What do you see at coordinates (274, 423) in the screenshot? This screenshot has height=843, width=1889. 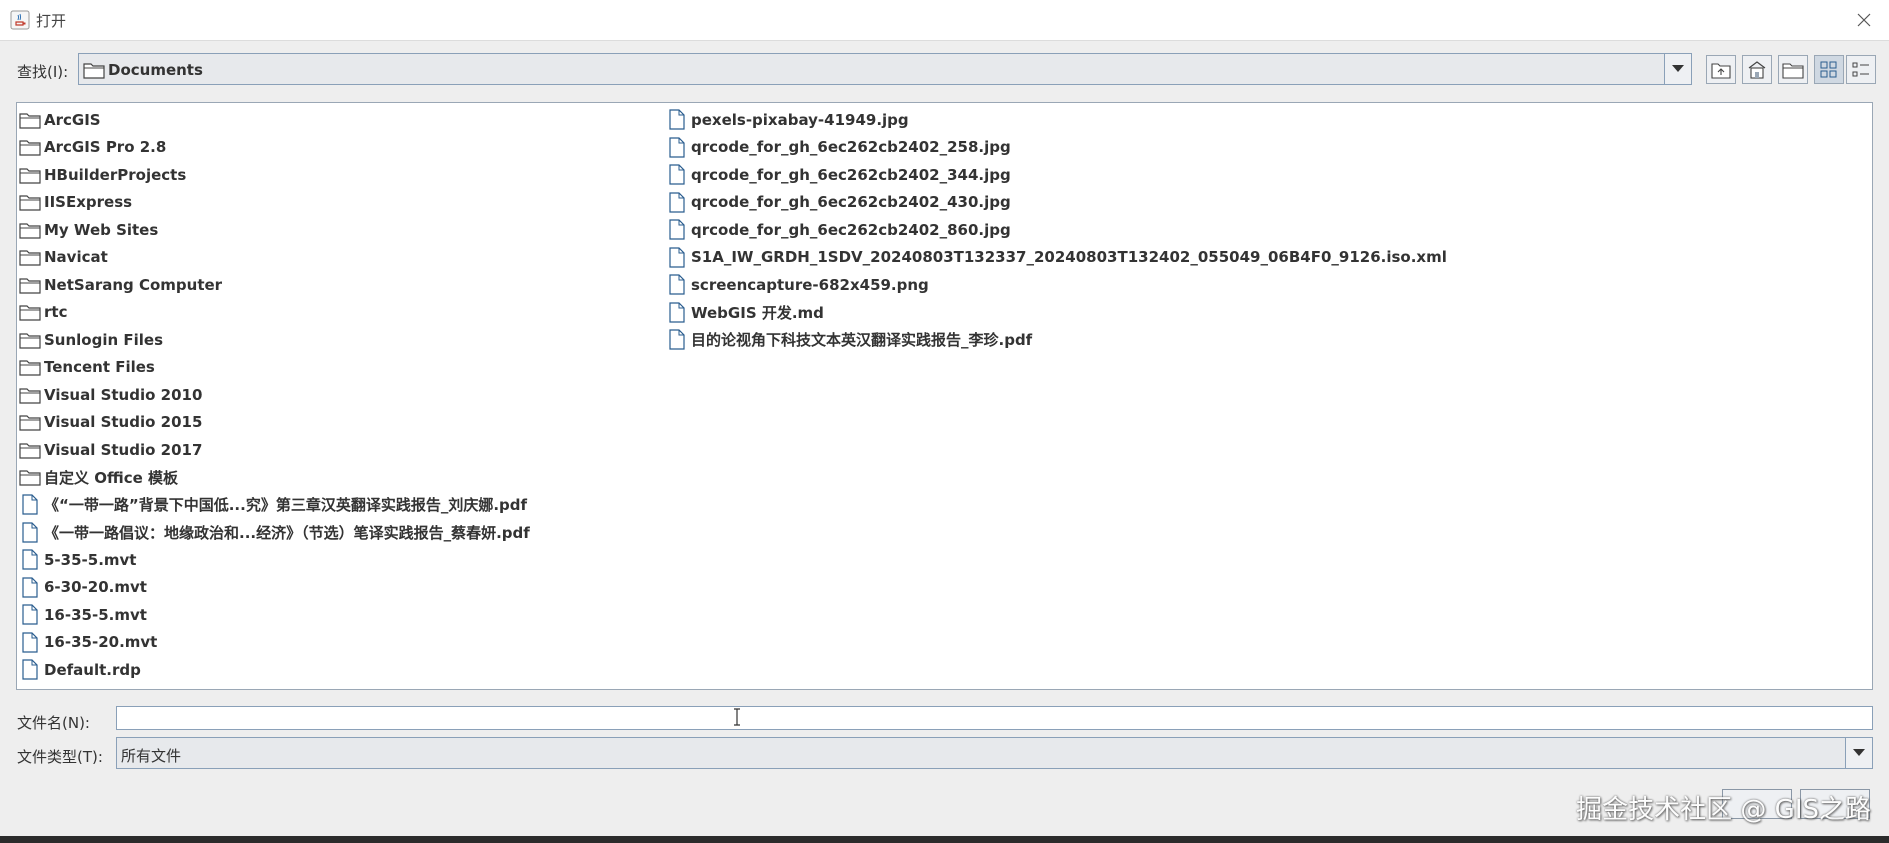 I see `folder-item: Visual Studio 2015` at bounding box center [274, 423].